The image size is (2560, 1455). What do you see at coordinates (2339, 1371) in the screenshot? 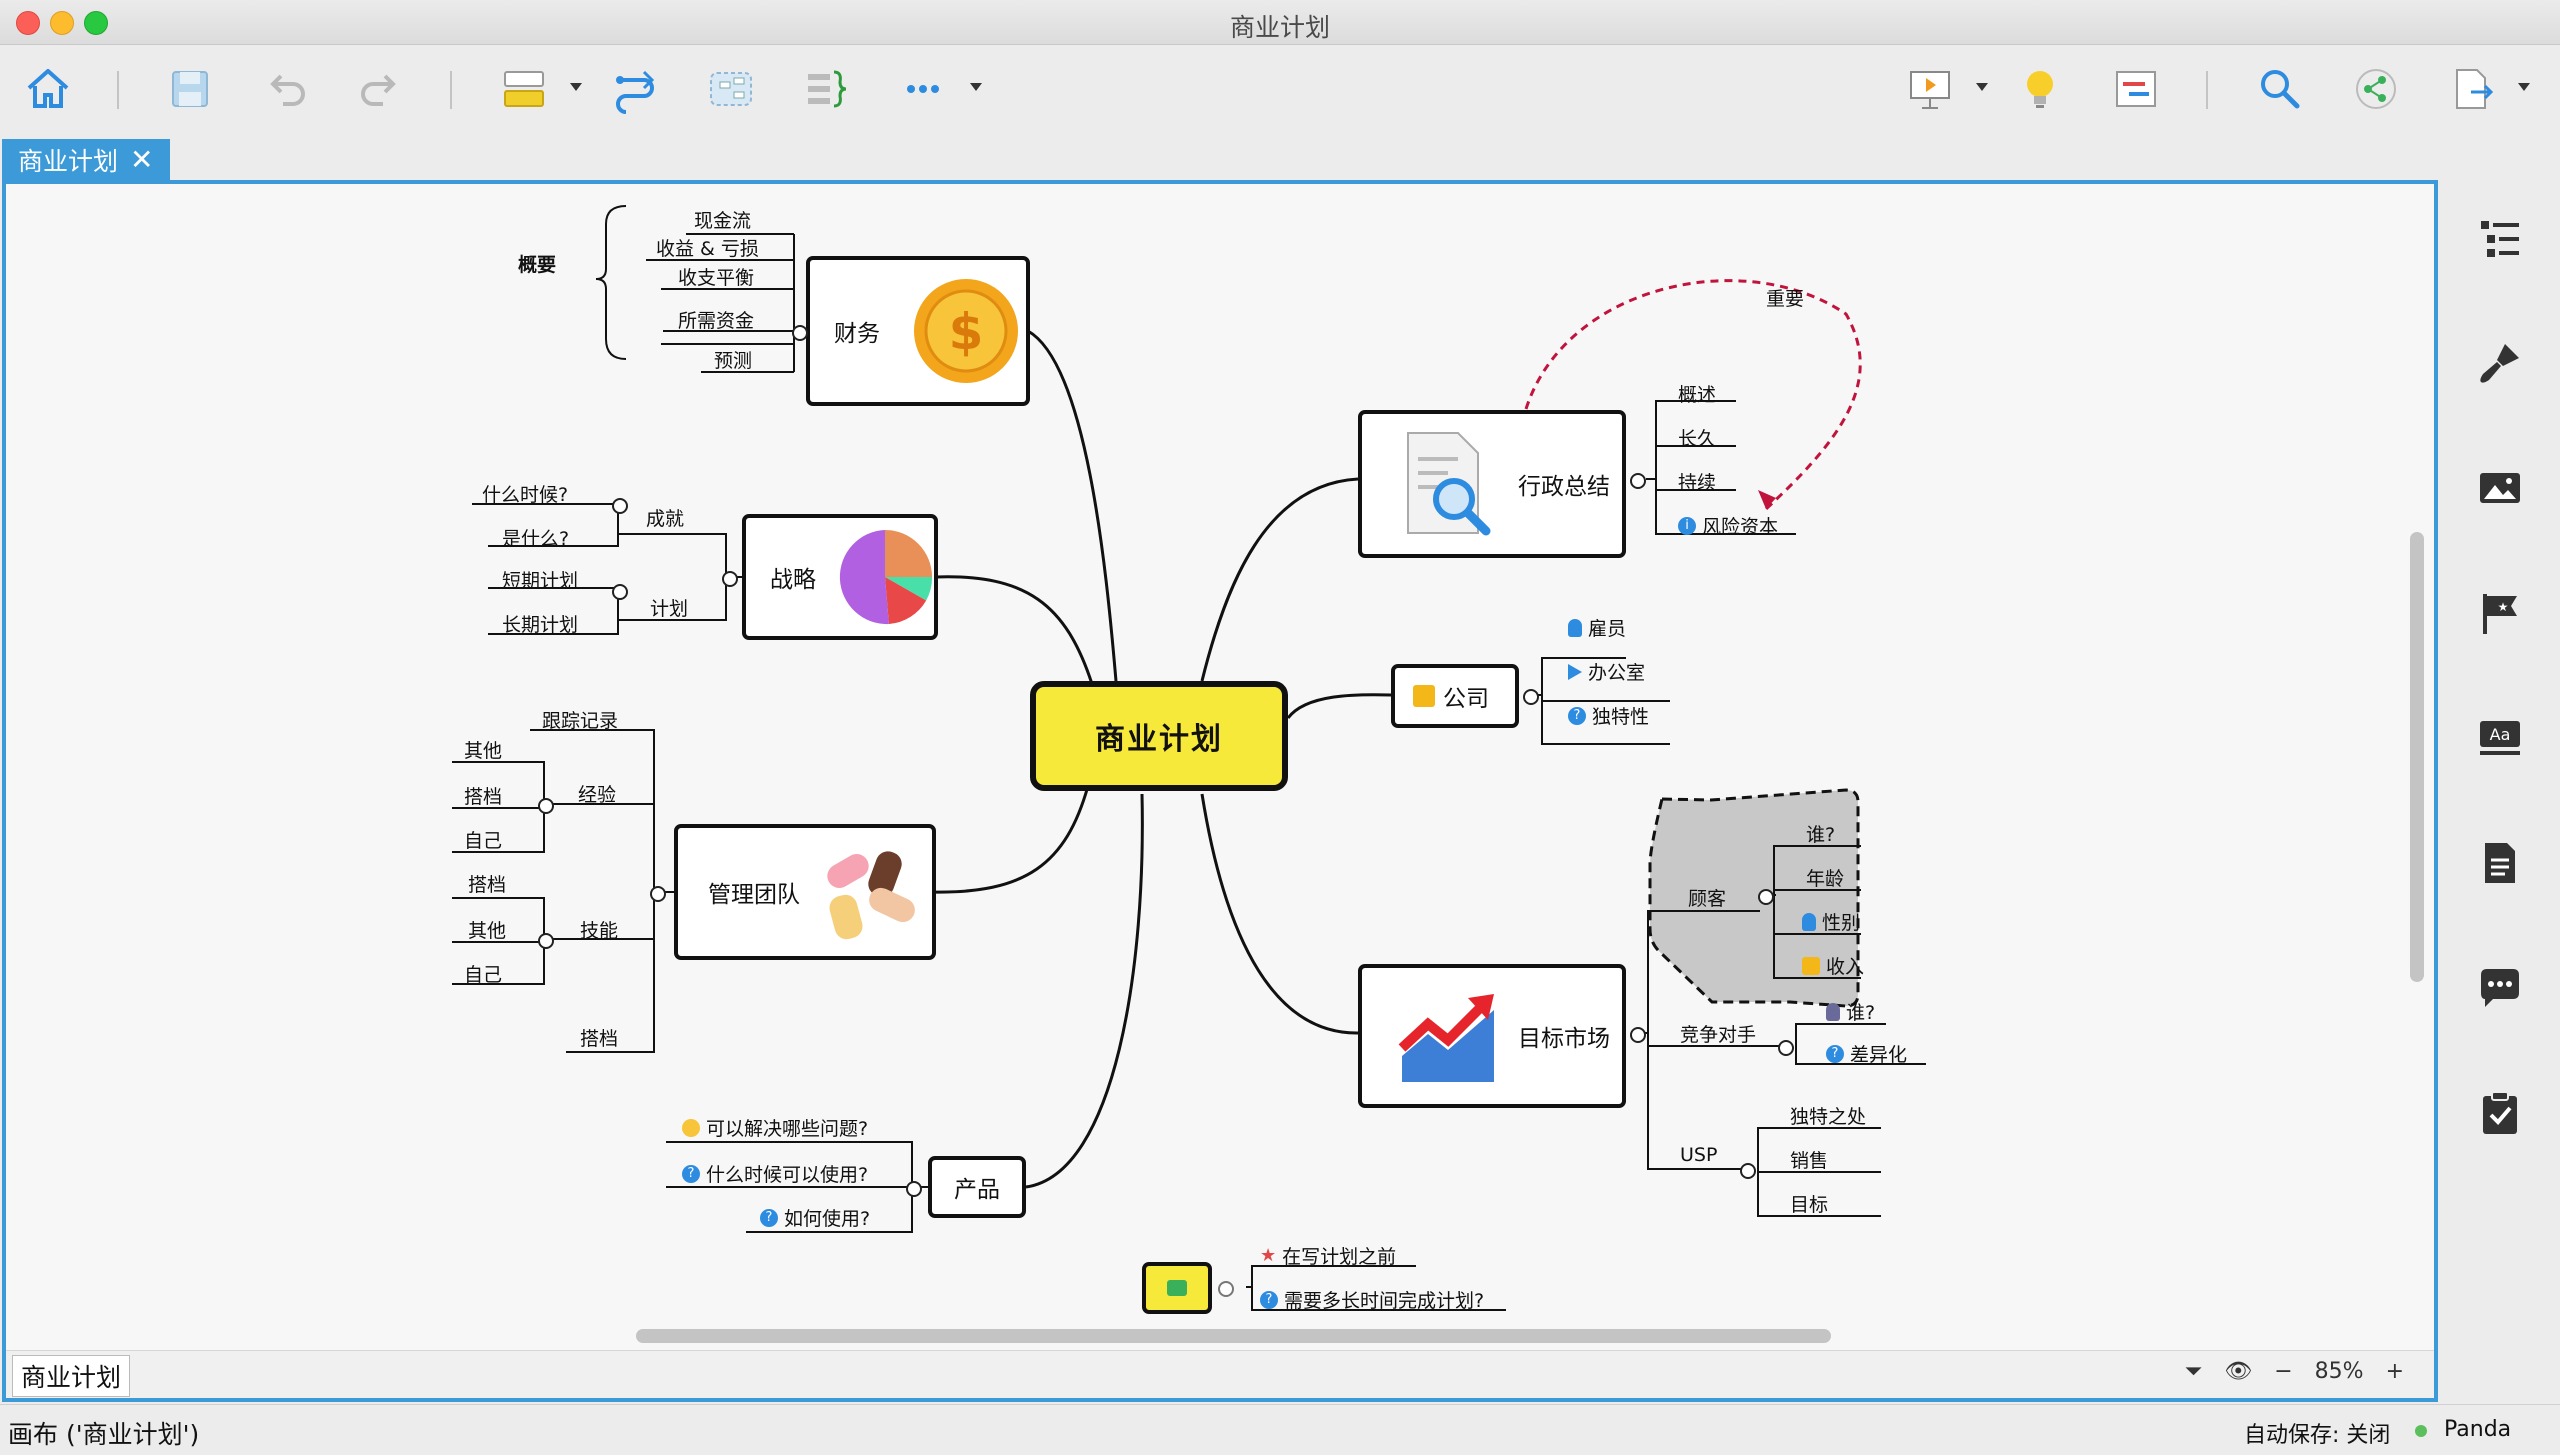
I see `zoom-level: 85%` at bounding box center [2339, 1371].